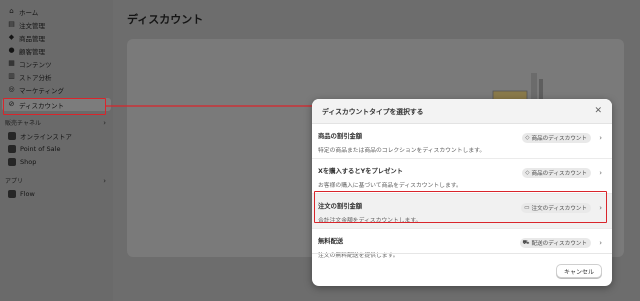 This screenshot has width=640, height=301. I want to click on option-description: お客様の購入に基づいて商品をディスカウントします。, so click(390, 186).